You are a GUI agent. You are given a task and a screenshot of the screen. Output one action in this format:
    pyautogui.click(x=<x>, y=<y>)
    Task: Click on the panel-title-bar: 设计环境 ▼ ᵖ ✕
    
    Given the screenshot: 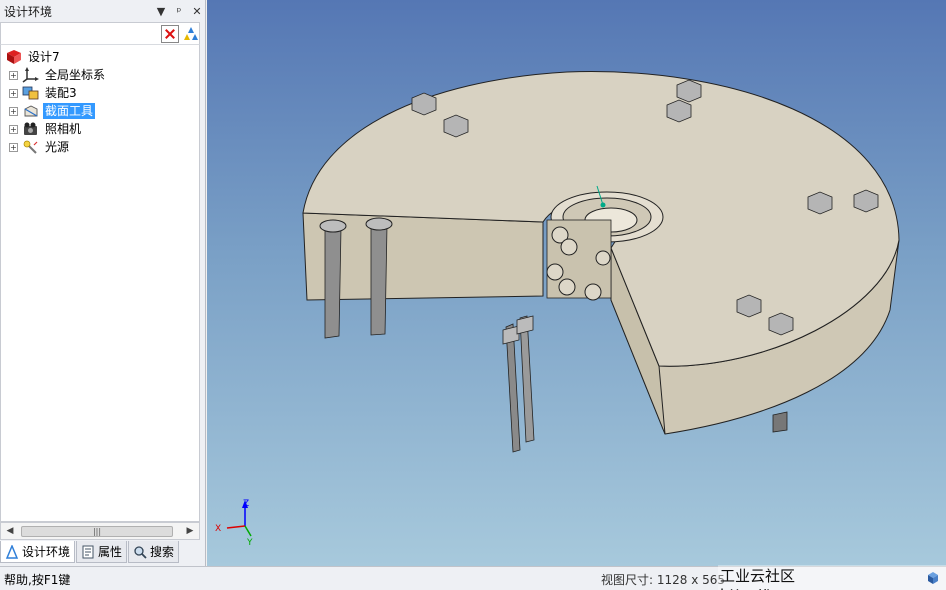 What is the action you would take?
    pyautogui.click(x=103, y=11)
    